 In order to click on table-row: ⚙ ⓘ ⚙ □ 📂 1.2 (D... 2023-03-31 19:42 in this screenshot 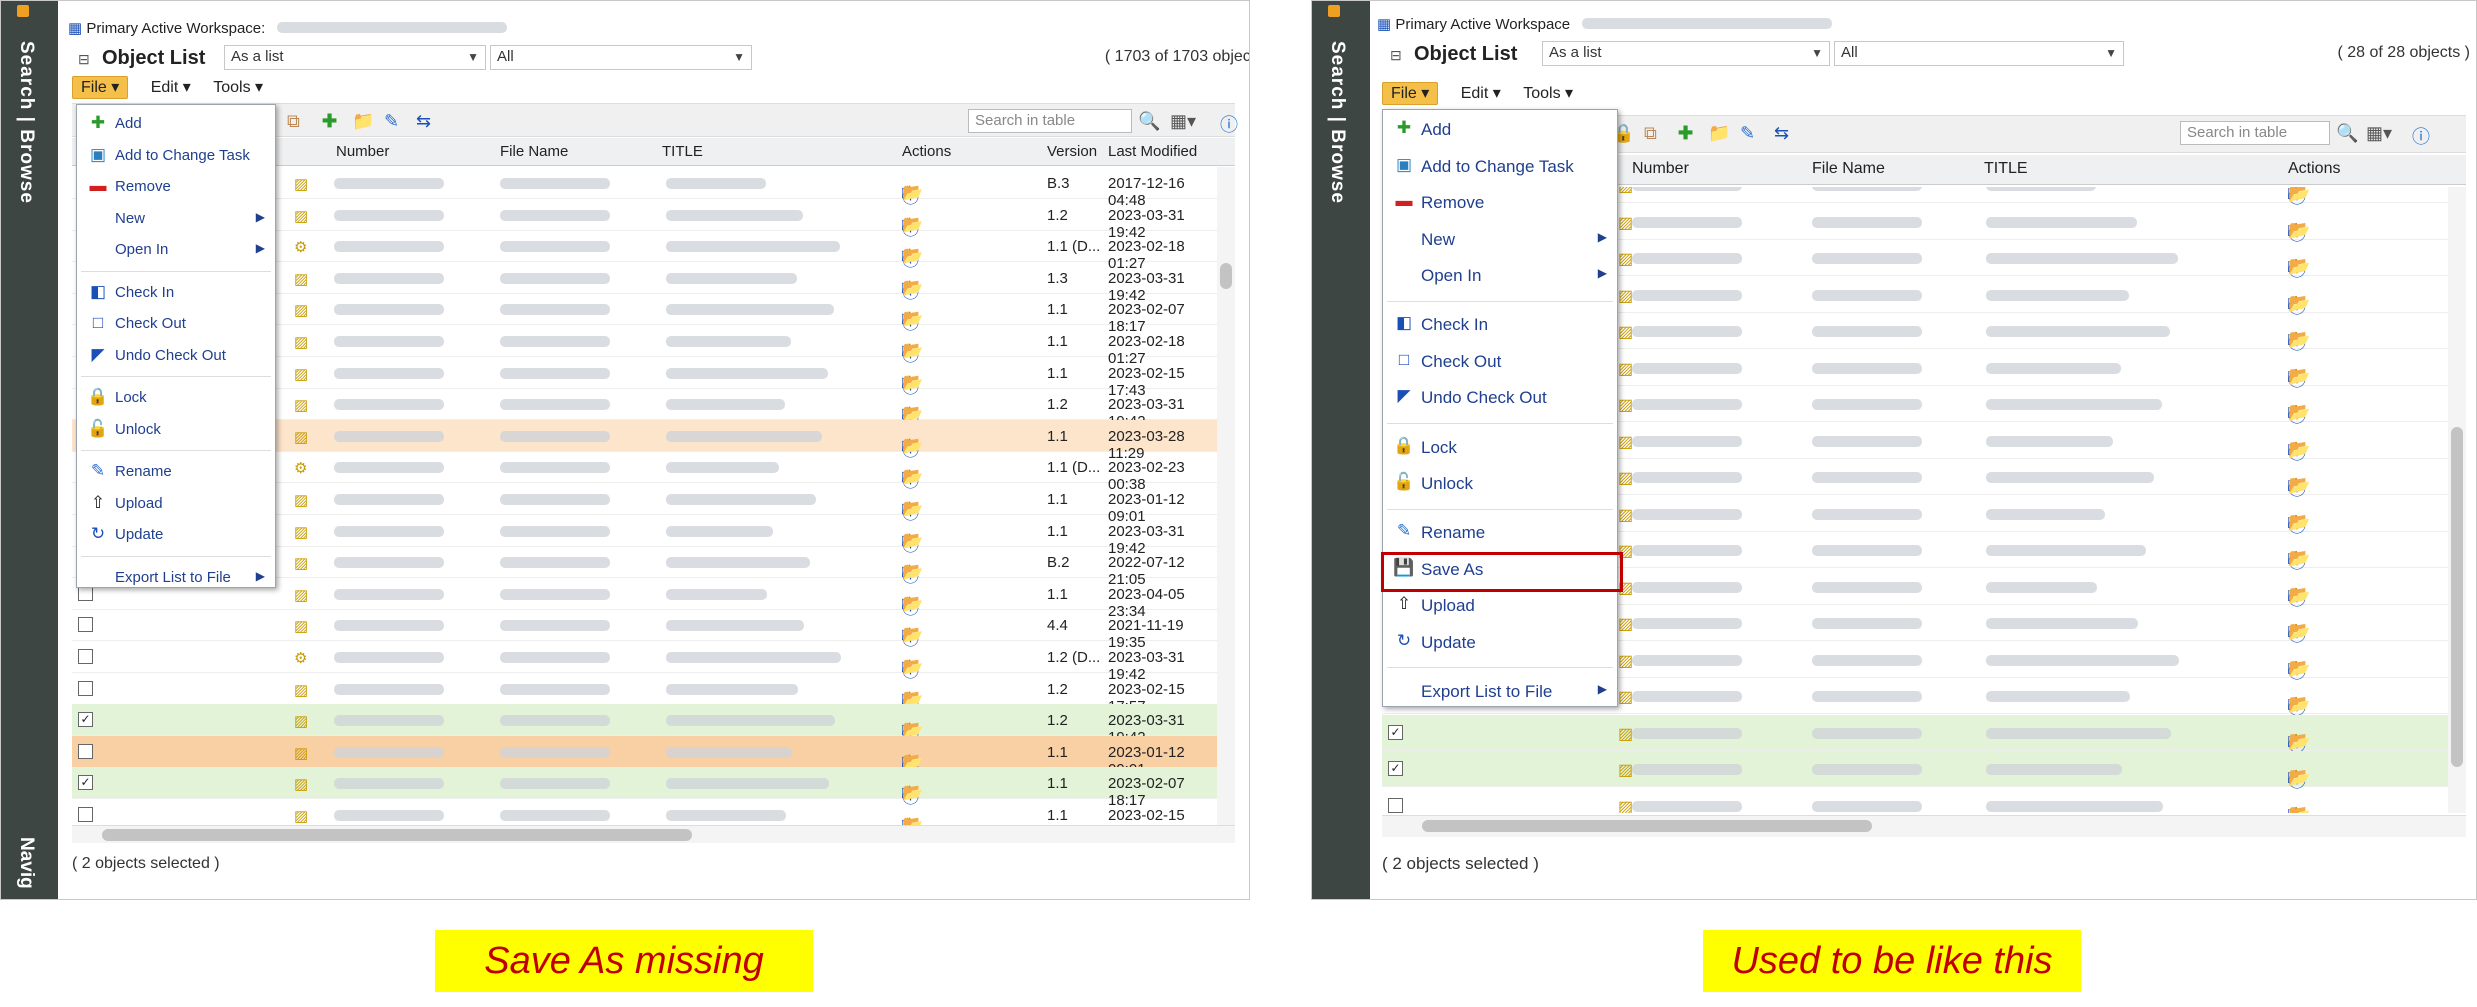, I will do `click(644, 662)`.